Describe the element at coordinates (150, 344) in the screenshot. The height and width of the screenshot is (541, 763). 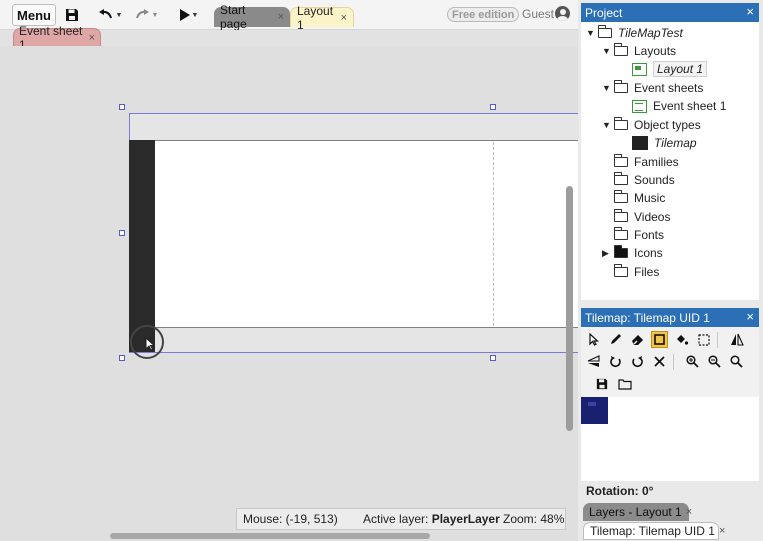
I see `mouse-pointer-icon` at that location.